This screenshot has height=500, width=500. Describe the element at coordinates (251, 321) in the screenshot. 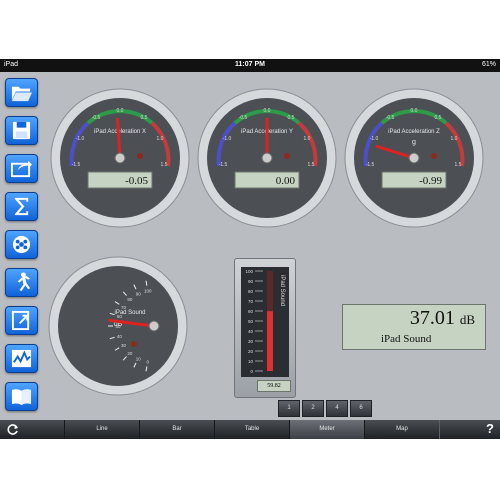

I see `bar-tick-label: 50` at that location.